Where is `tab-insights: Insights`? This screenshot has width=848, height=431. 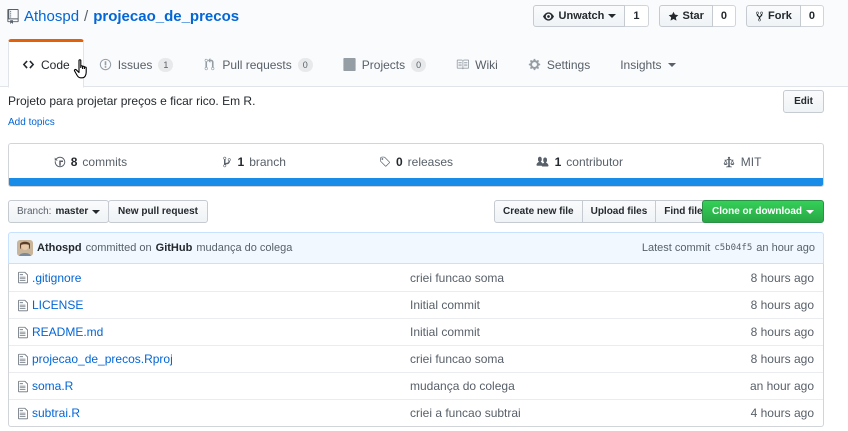 tab-insights: Insights is located at coordinates (647, 63).